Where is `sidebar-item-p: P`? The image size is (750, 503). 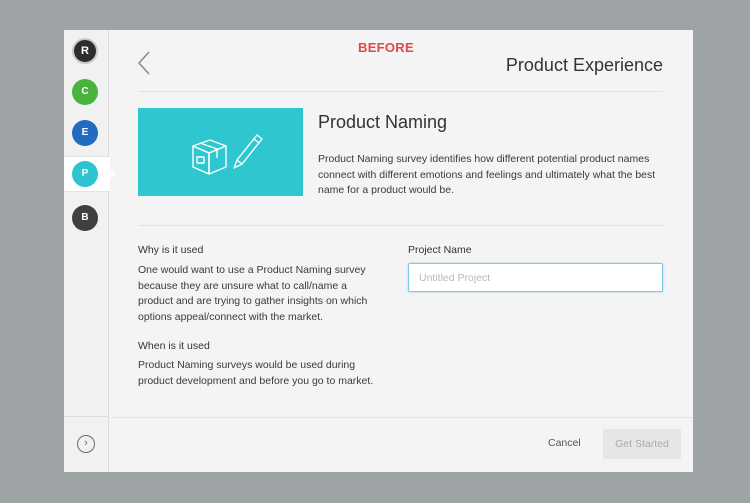
sidebar-item-p: P is located at coordinates (85, 174).